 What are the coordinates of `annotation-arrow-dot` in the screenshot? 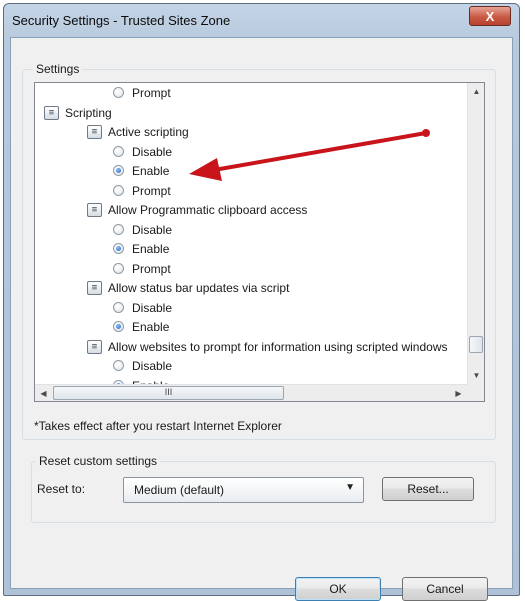 It's located at (426, 133).